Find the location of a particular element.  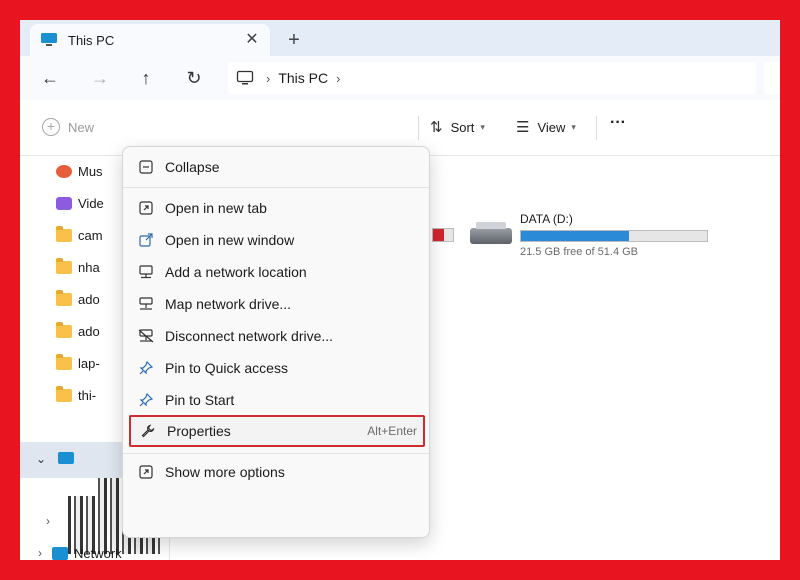

drive-c-usage-bar is located at coordinates (443, 235).